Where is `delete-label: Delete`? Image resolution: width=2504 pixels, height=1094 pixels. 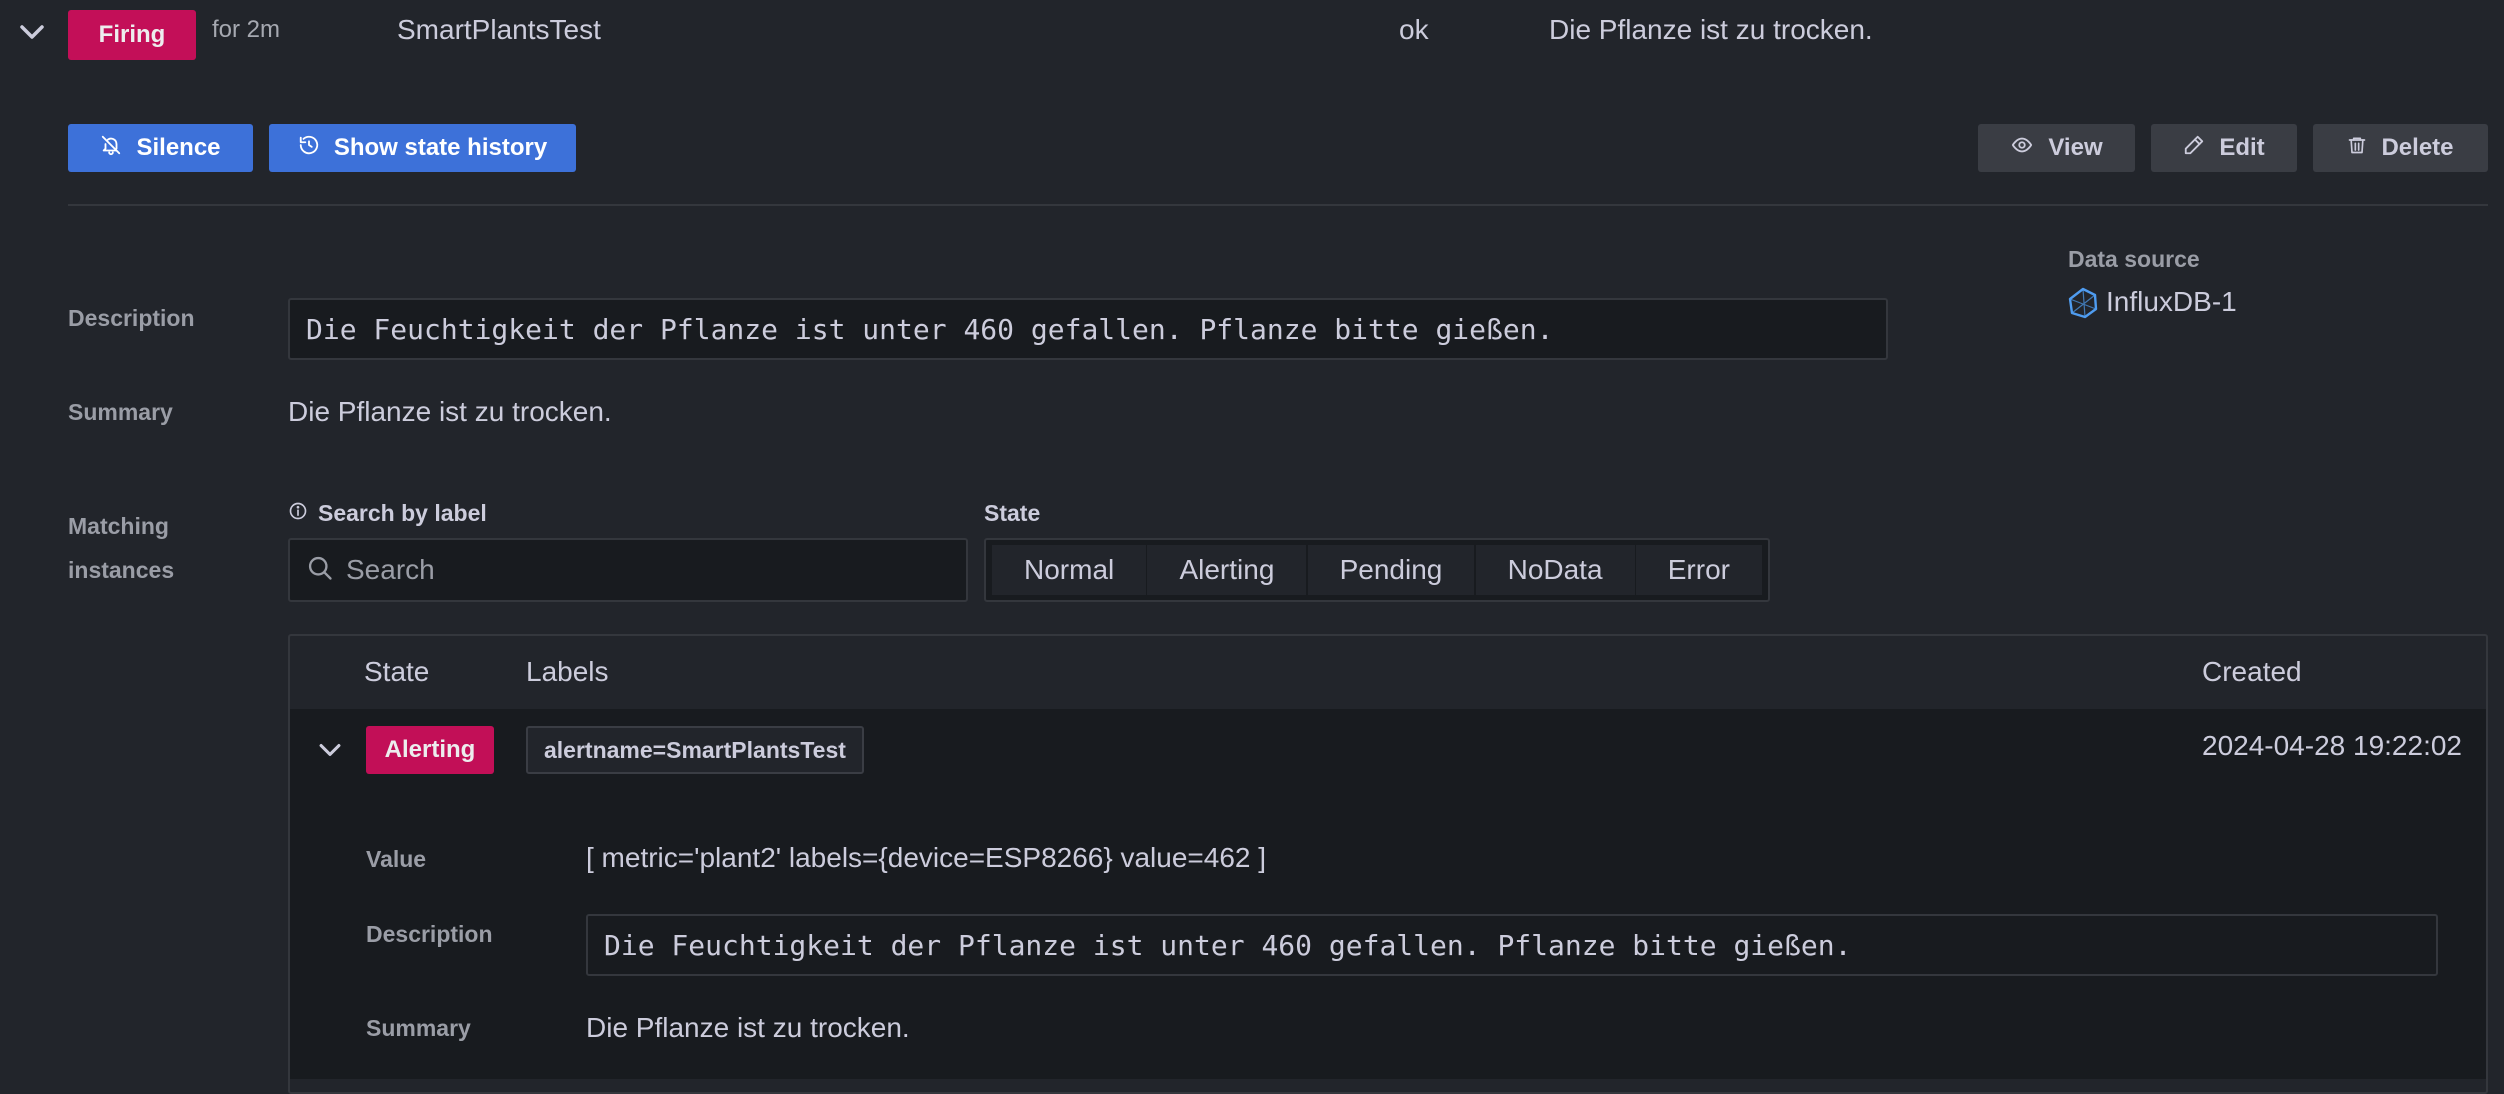 delete-label: Delete is located at coordinates (2417, 147).